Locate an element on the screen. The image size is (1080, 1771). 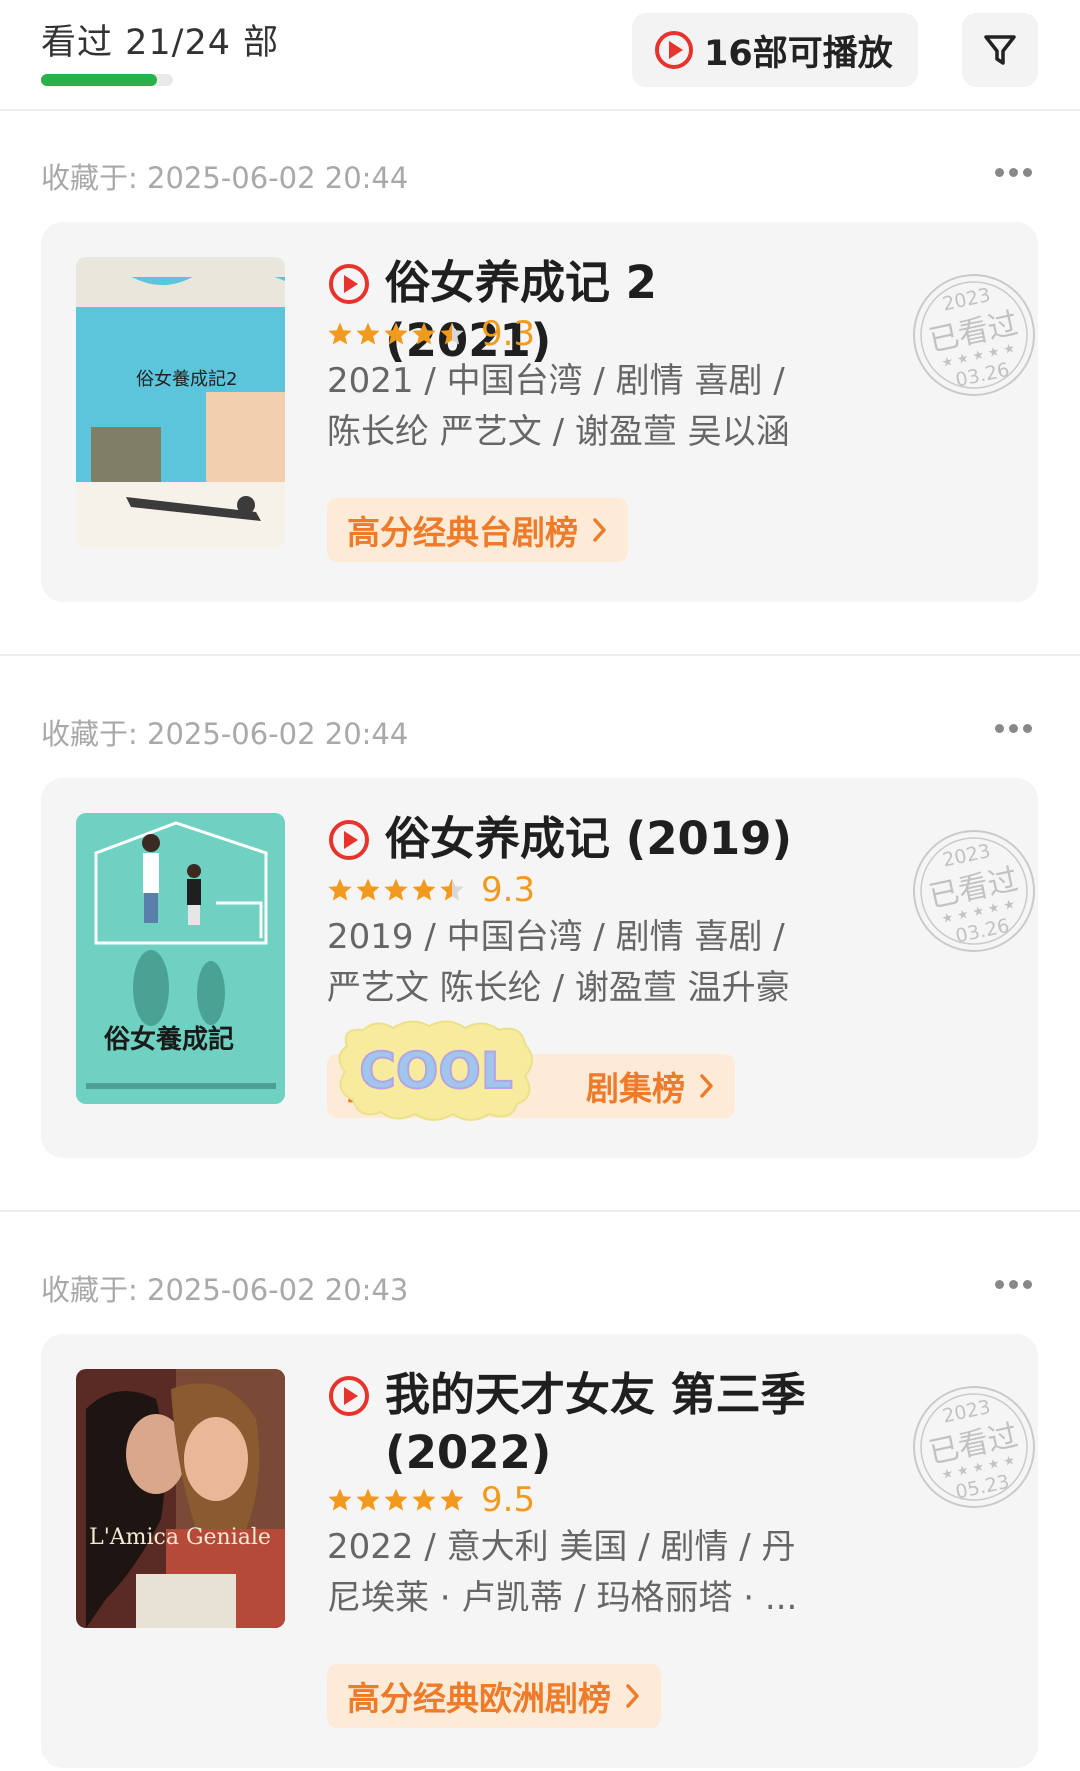
title: 我的天才女友 第三季 (2022) is located at coordinates (605, 1424).